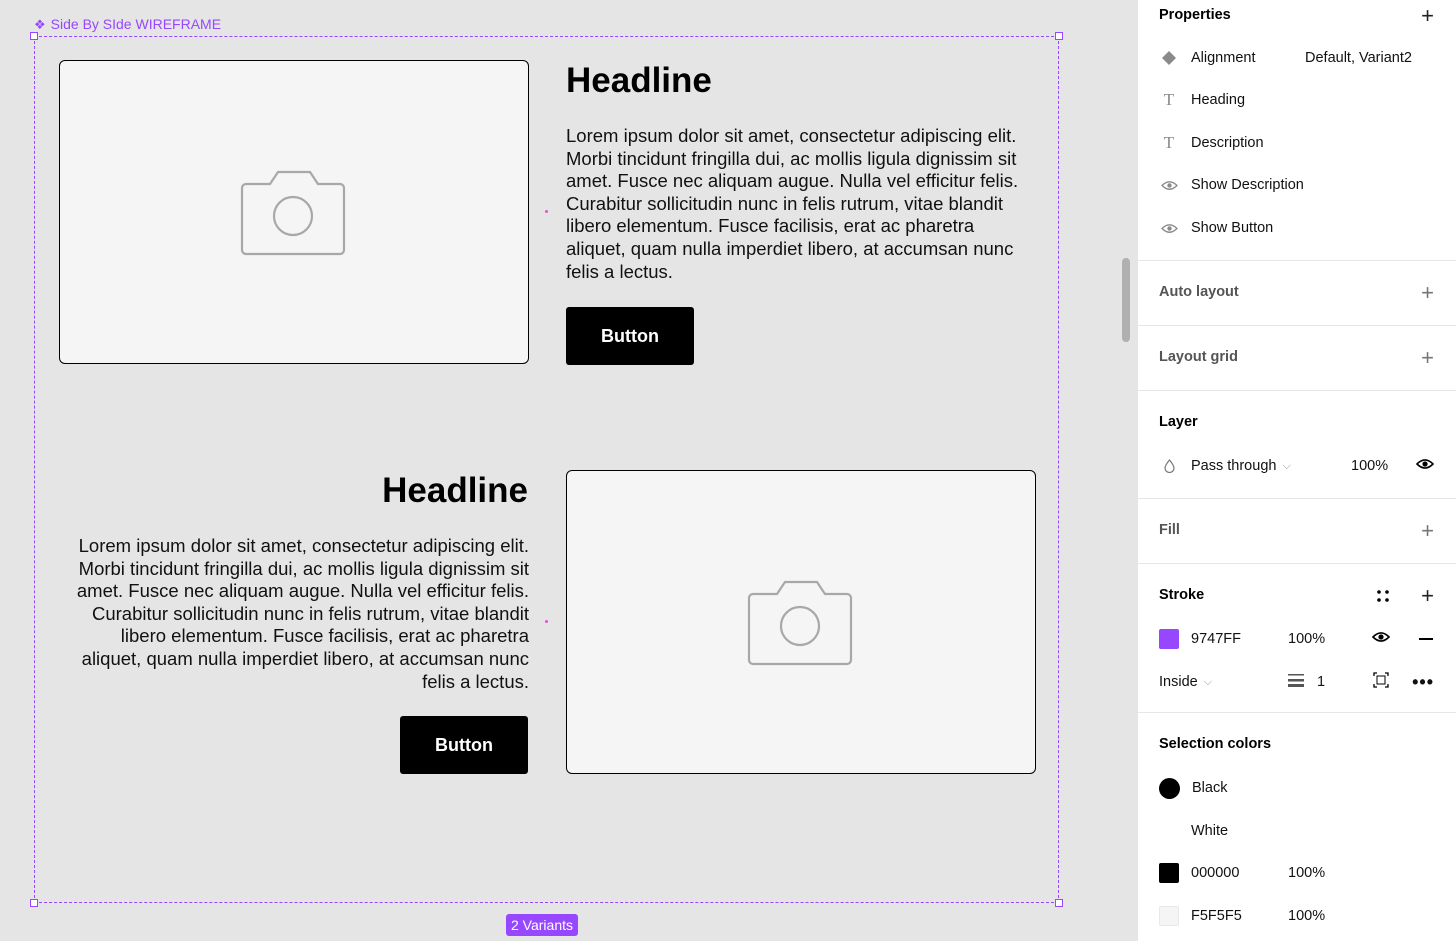  What do you see at coordinates (1216, 916) in the screenshot?
I see `color-label: F5F5F5` at bounding box center [1216, 916].